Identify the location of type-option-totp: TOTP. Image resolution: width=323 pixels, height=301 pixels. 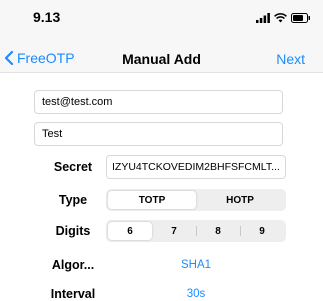
(152, 200).